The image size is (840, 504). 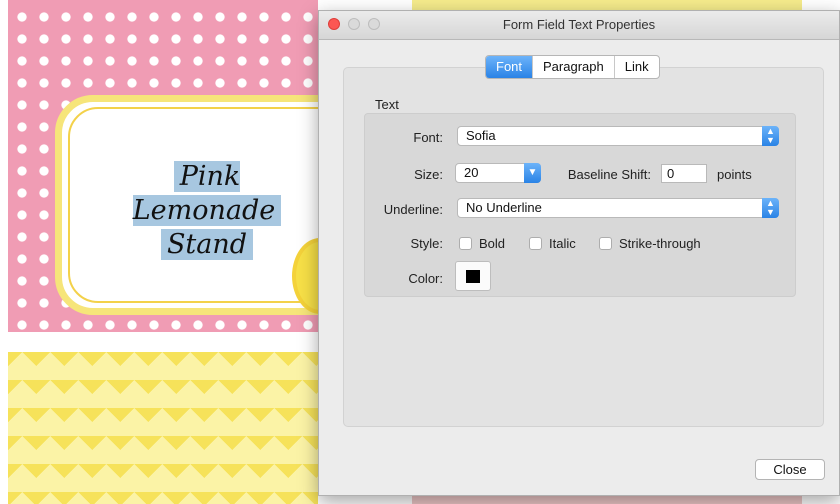 What do you see at coordinates (684, 173) in the screenshot?
I see `baseline-shift-input: 0` at bounding box center [684, 173].